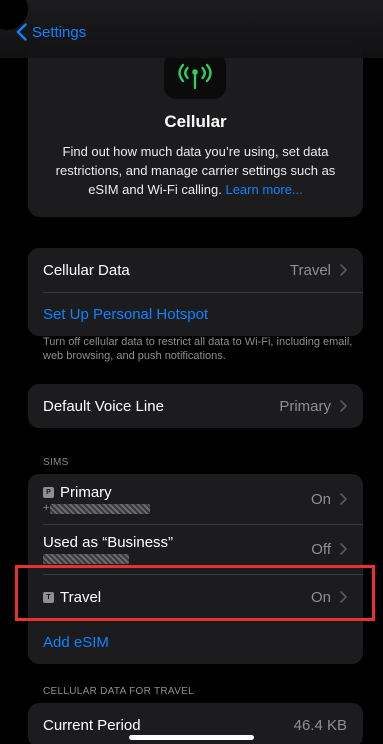 This screenshot has width=383, height=744. What do you see at coordinates (321, 549) in the screenshot?
I see `sim-business-status: Off` at bounding box center [321, 549].